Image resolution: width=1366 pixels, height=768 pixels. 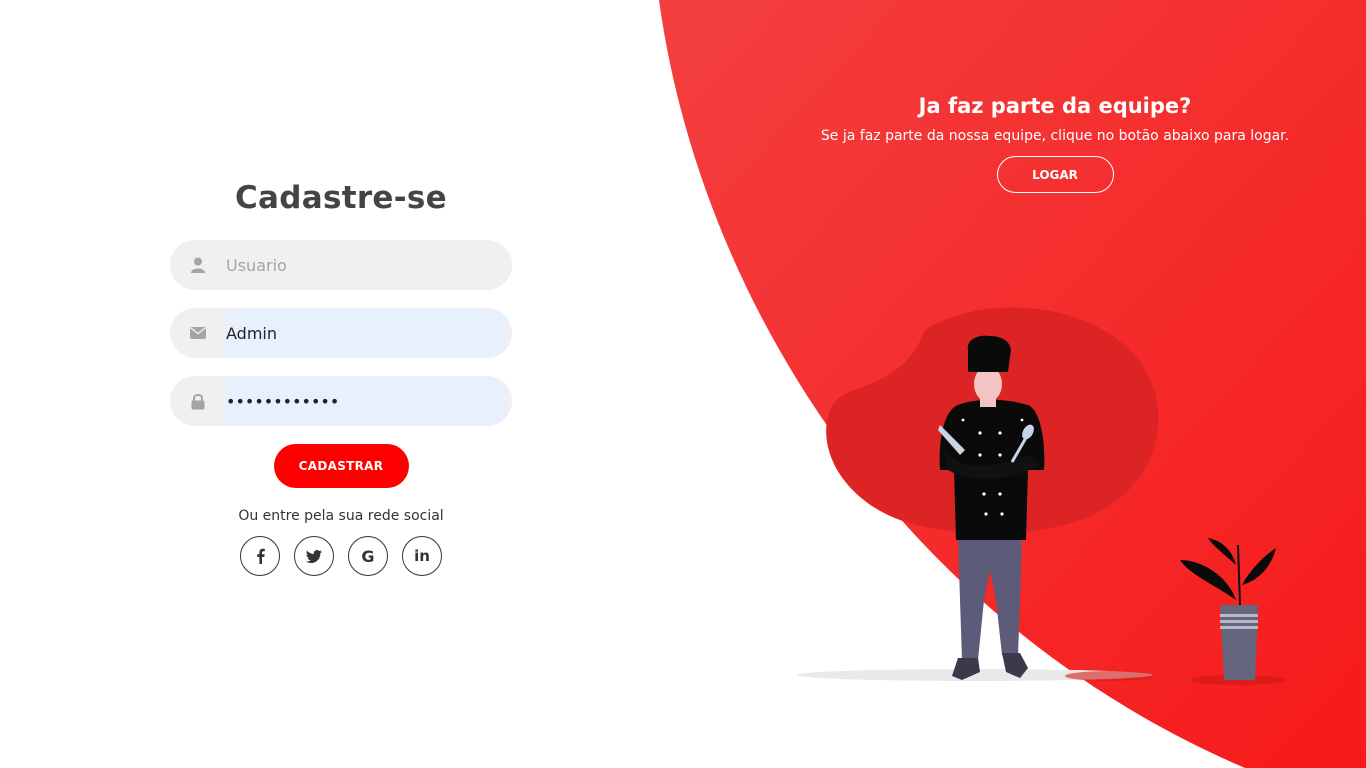 What do you see at coordinates (341, 466) in the screenshot?
I see `cadastrar-button: CADASTRAR` at bounding box center [341, 466].